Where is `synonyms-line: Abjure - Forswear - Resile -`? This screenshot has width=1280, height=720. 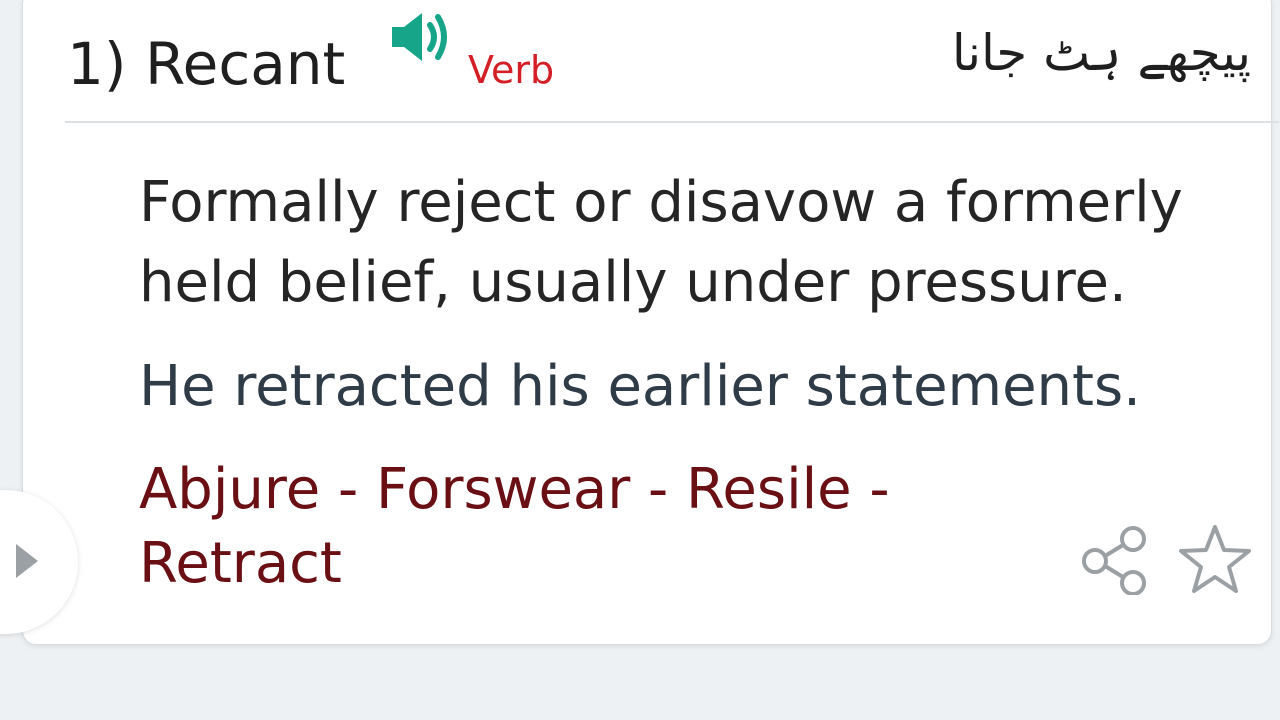 synonyms-line: Abjure - Forswear - Resile - is located at coordinates (514, 489).